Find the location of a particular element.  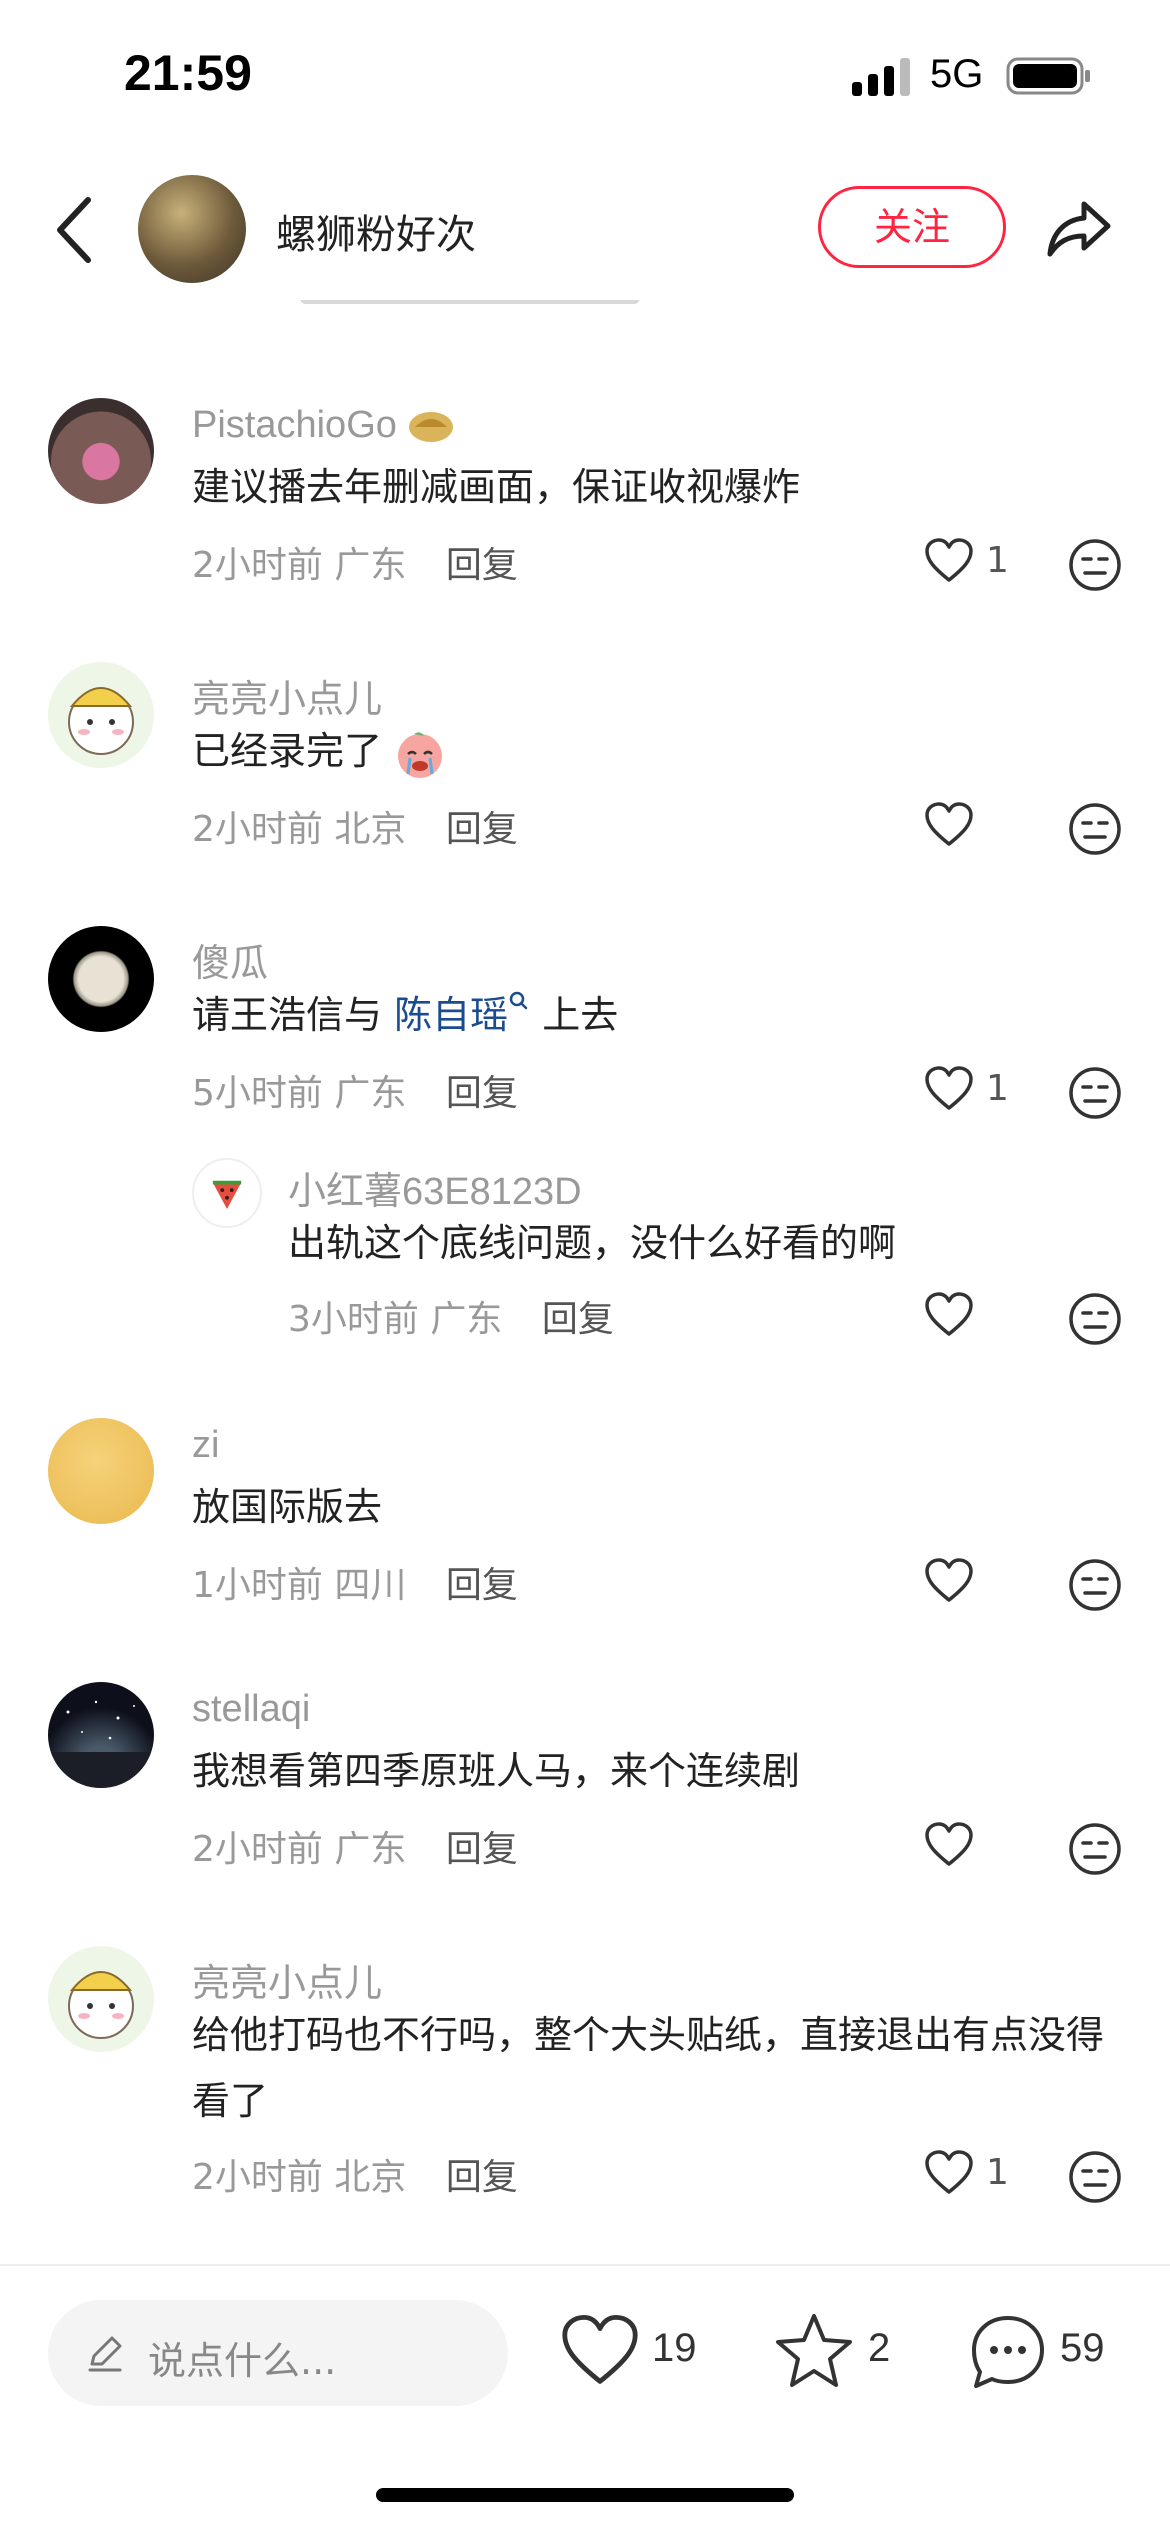

commenter-name-text: PistachioGo is located at coordinates (294, 425).